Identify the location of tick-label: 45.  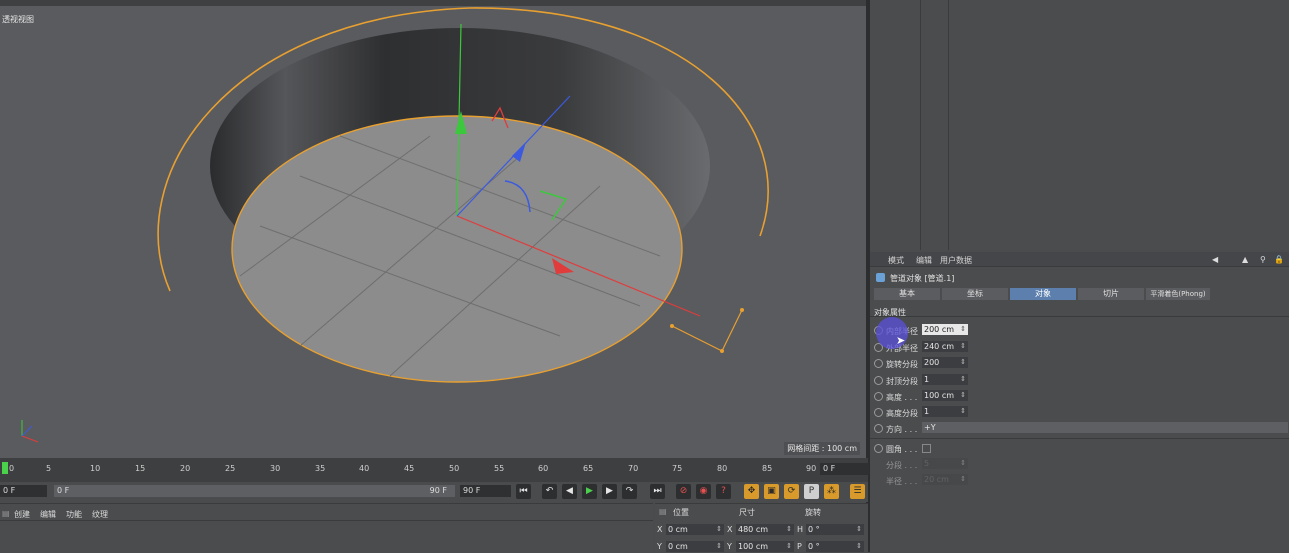
(409, 468).